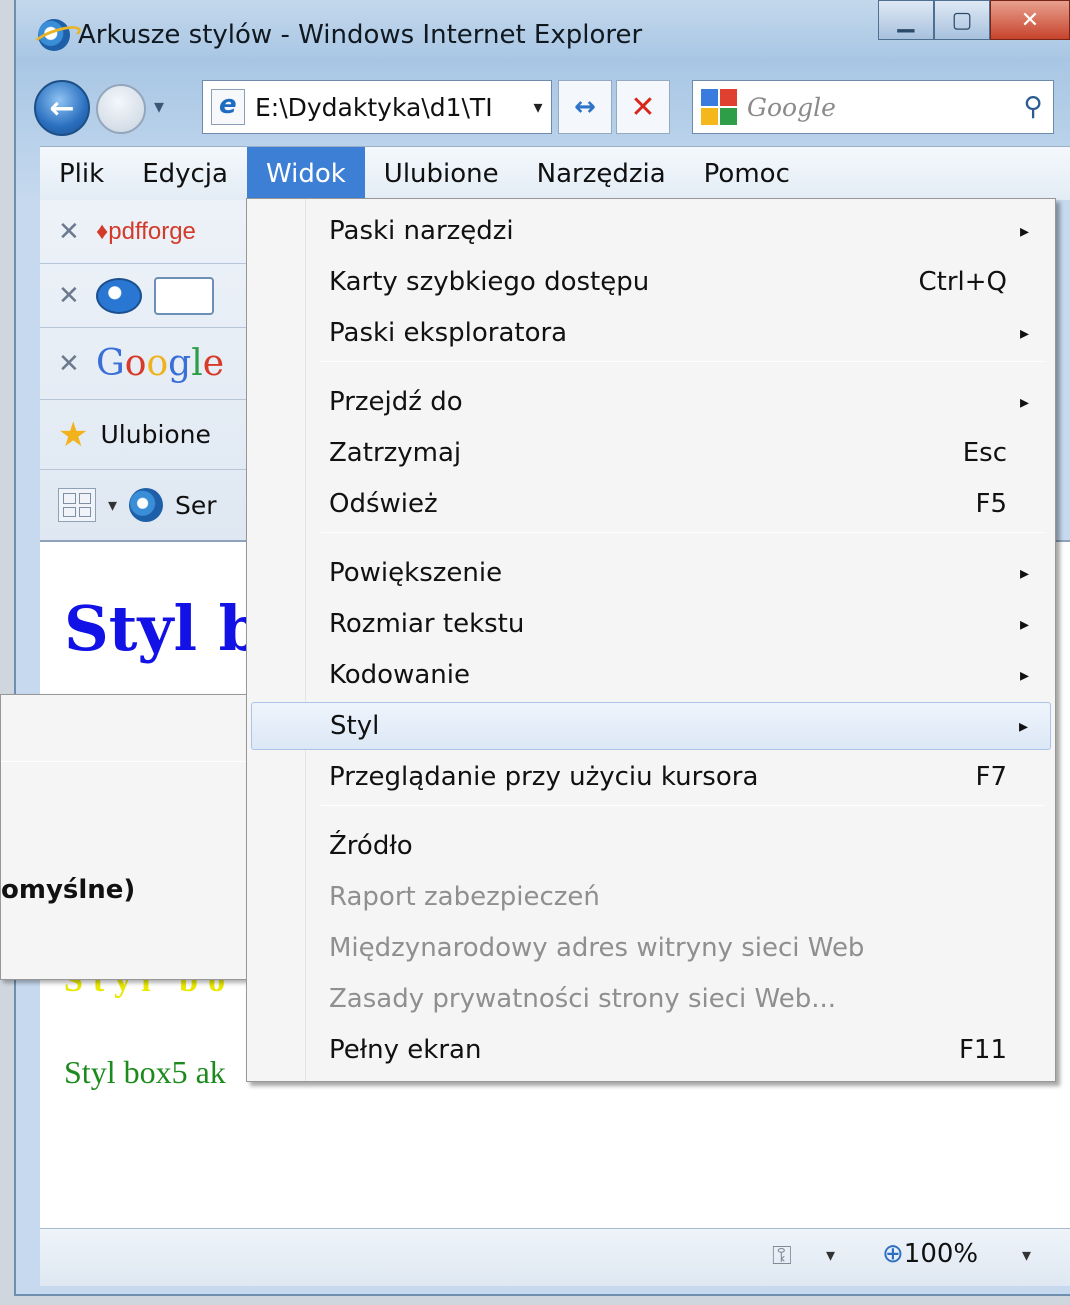 Image resolution: width=1070 pixels, height=1305 pixels. Describe the element at coordinates (601, 174) in the screenshot. I see `menu-narzedzia: Narzędzia` at that location.